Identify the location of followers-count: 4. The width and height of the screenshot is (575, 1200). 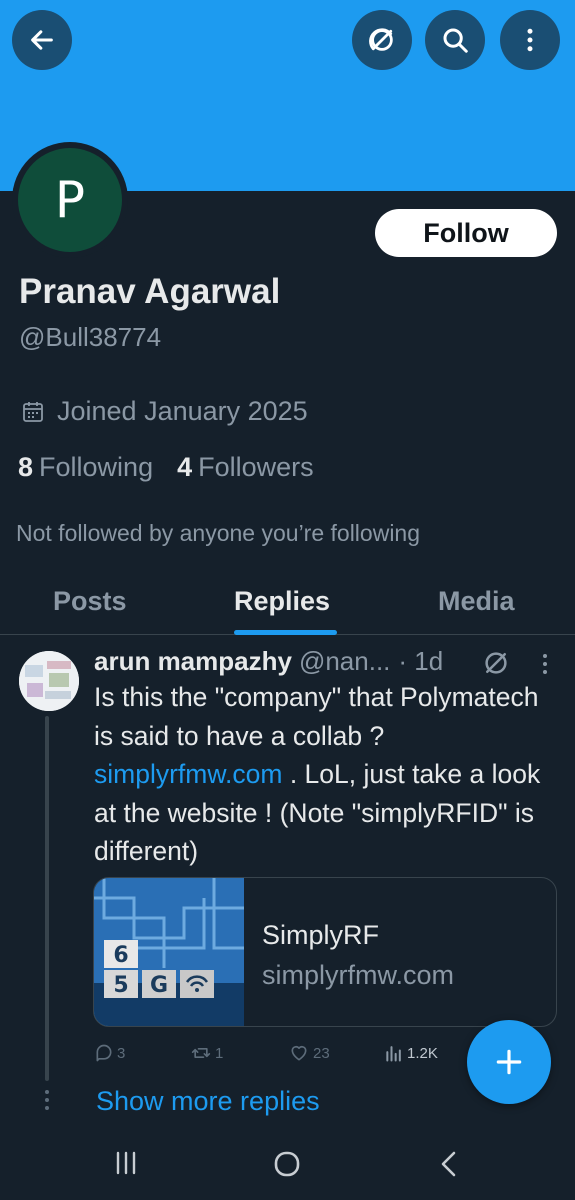
(185, 467).